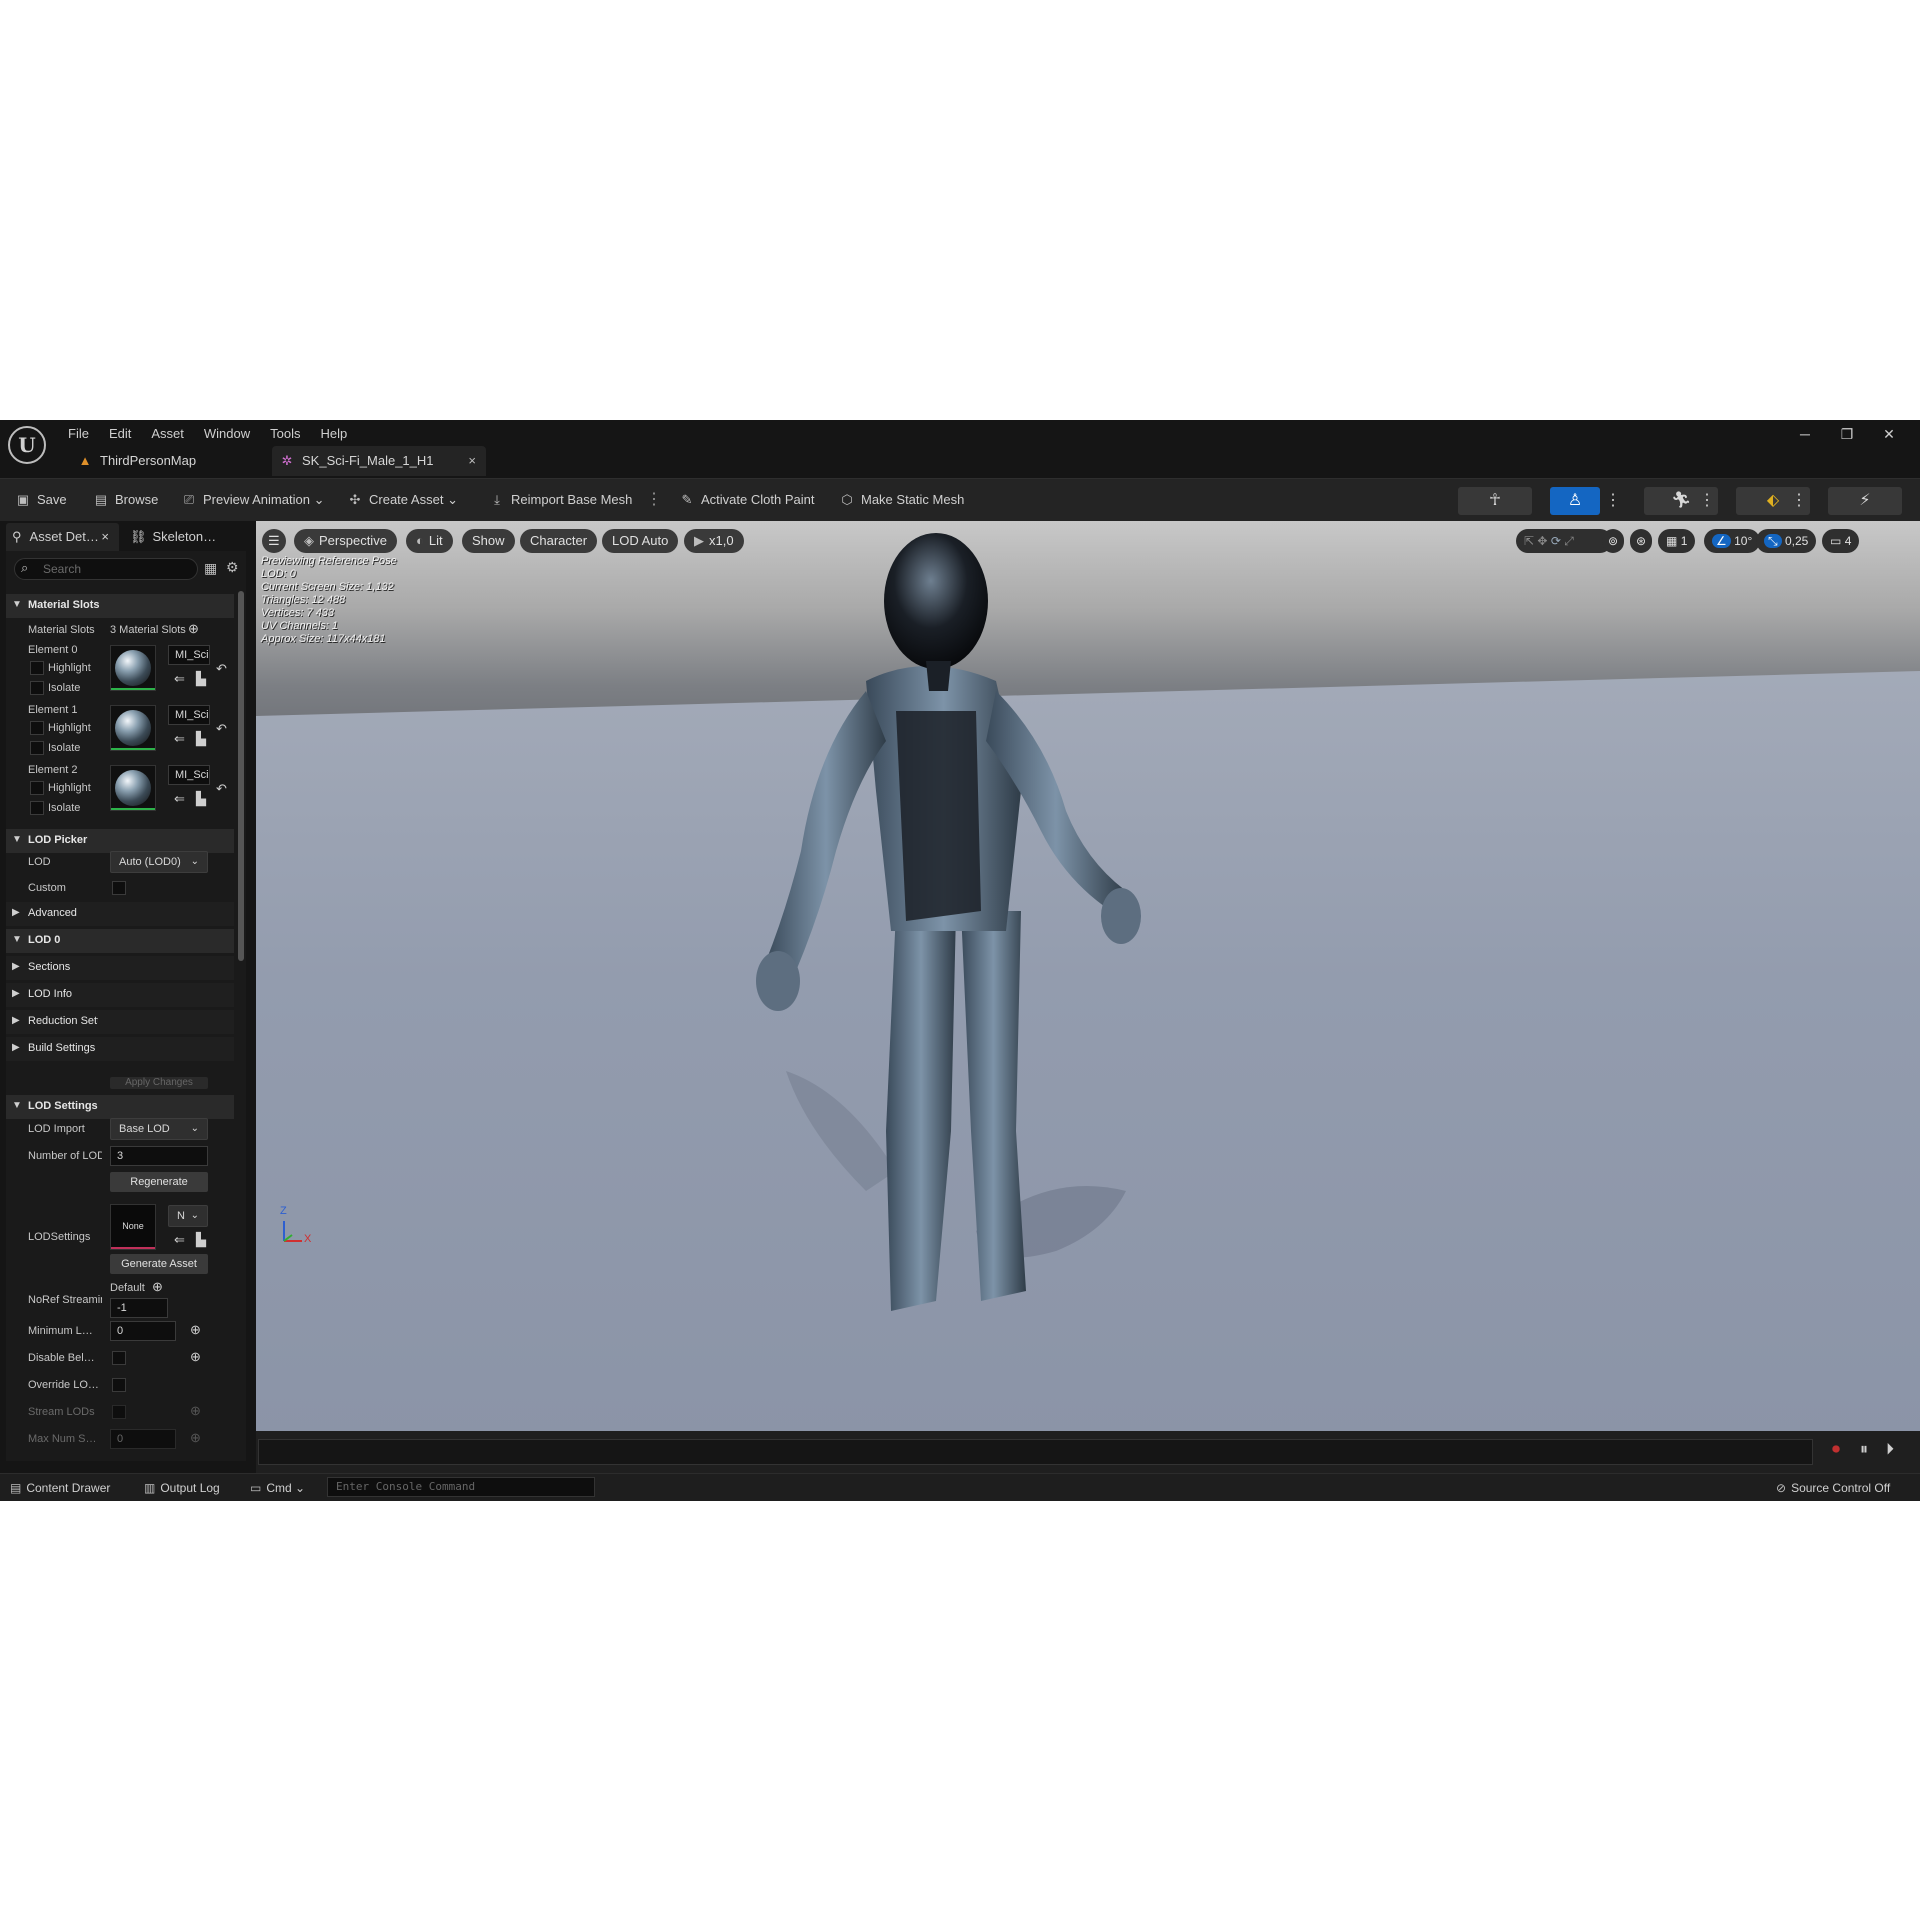  Describe the element at coordinates (227, 434) in the screenshot. I see `menu-window: Window` at that location.